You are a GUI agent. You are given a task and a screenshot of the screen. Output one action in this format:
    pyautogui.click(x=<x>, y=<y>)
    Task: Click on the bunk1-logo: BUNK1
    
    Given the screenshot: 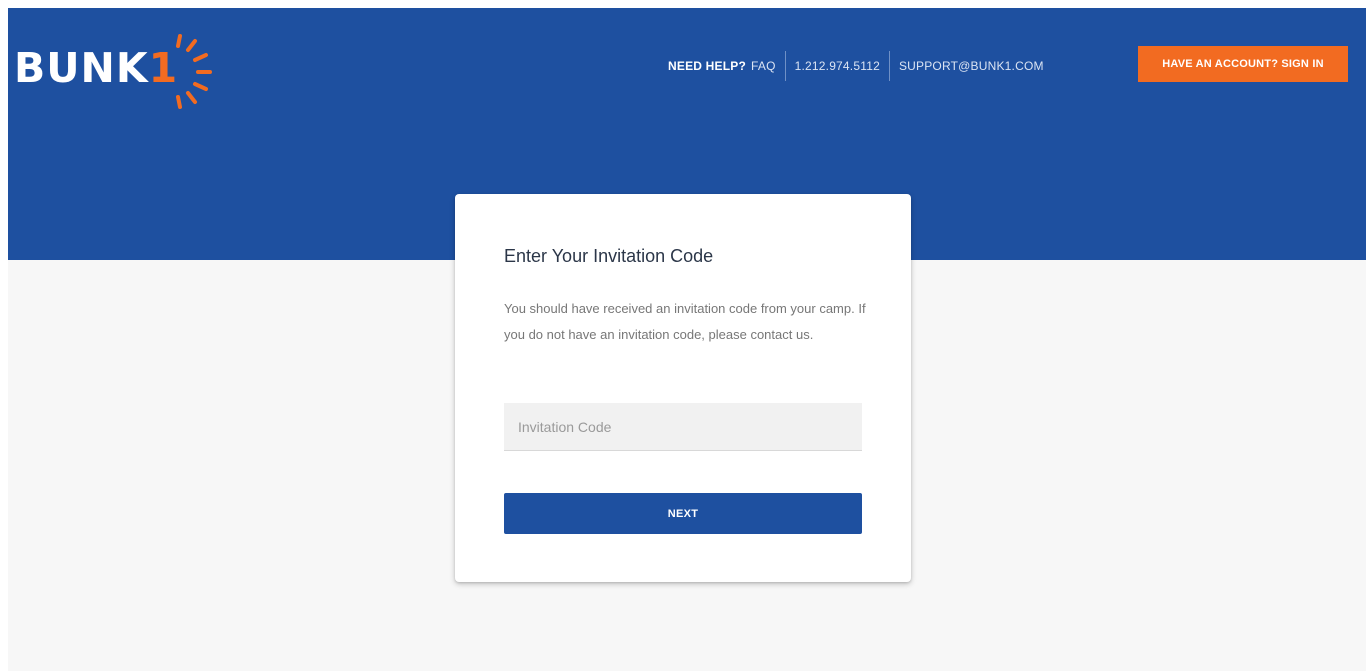 What is the action you would take?
    pyautogui.click(x=124, y=70)
    